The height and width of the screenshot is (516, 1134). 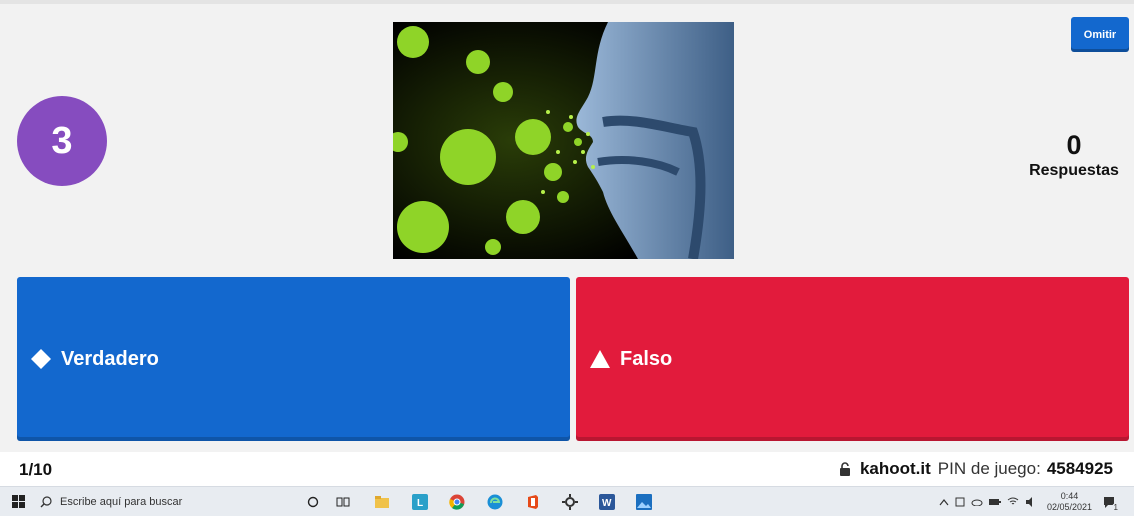 What do you see at coordinates (1079, 468) in the screenshot?
I see `game-pin: 4584925` at bounding box center [1079, 468].